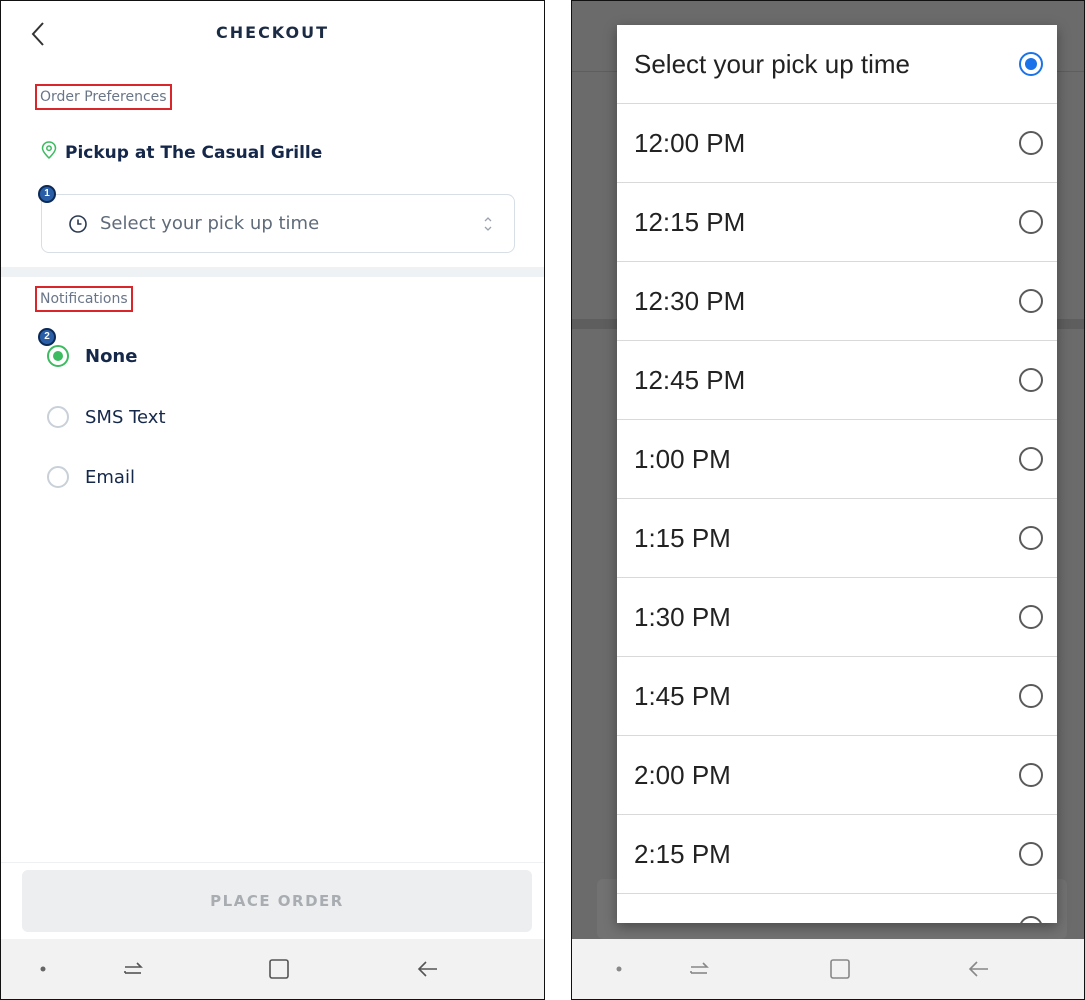 This screenshot has height=1000, width=1085. I want to click on order-preferences-label: Order Preferences, so click(103, 97).